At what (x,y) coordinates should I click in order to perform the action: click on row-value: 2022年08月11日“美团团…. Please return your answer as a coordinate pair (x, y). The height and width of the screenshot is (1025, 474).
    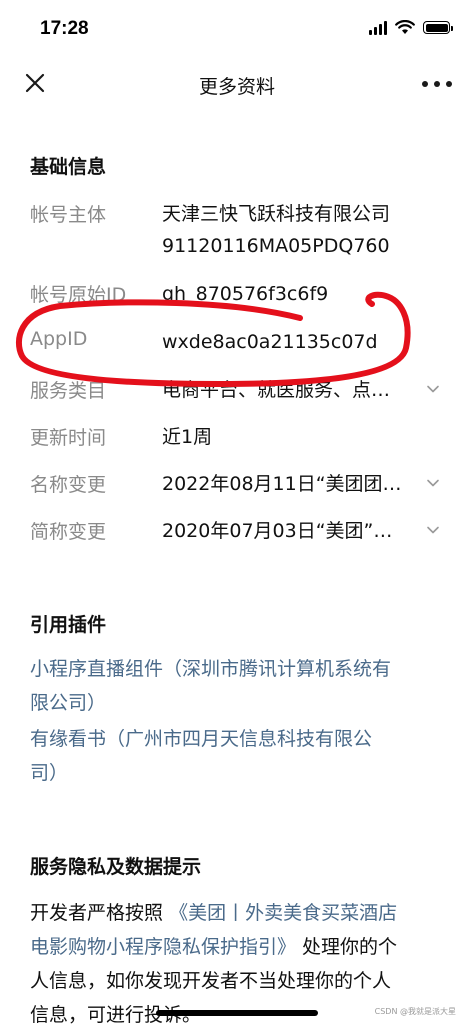
    Looking at the image, I should click on (282, 484).